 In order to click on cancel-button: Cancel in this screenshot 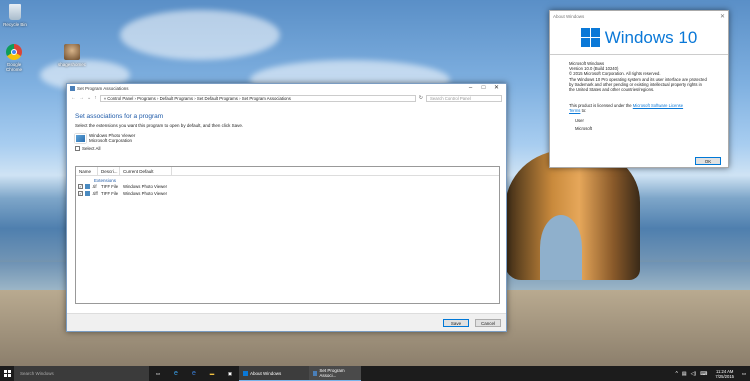, I will do `click(488, 323)`.